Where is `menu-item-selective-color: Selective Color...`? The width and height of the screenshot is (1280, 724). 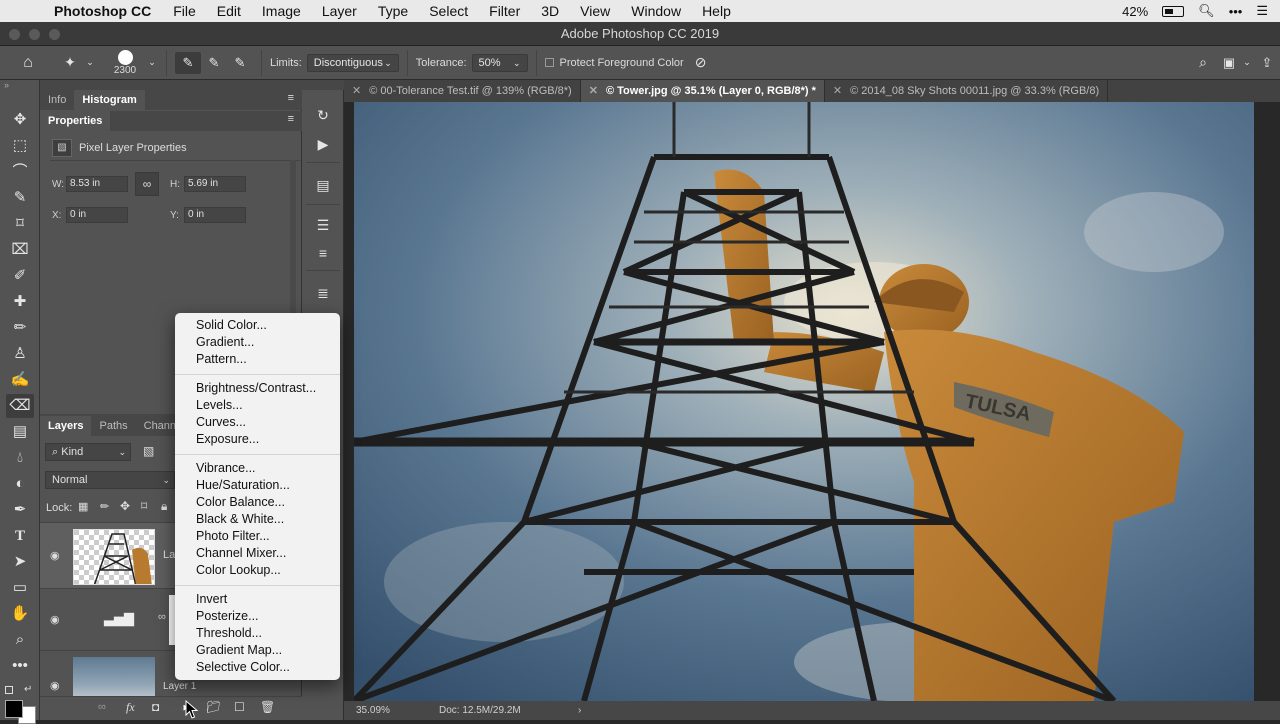 menu-item-selective-color: Selective Color... is located at coordinates (243, 667).